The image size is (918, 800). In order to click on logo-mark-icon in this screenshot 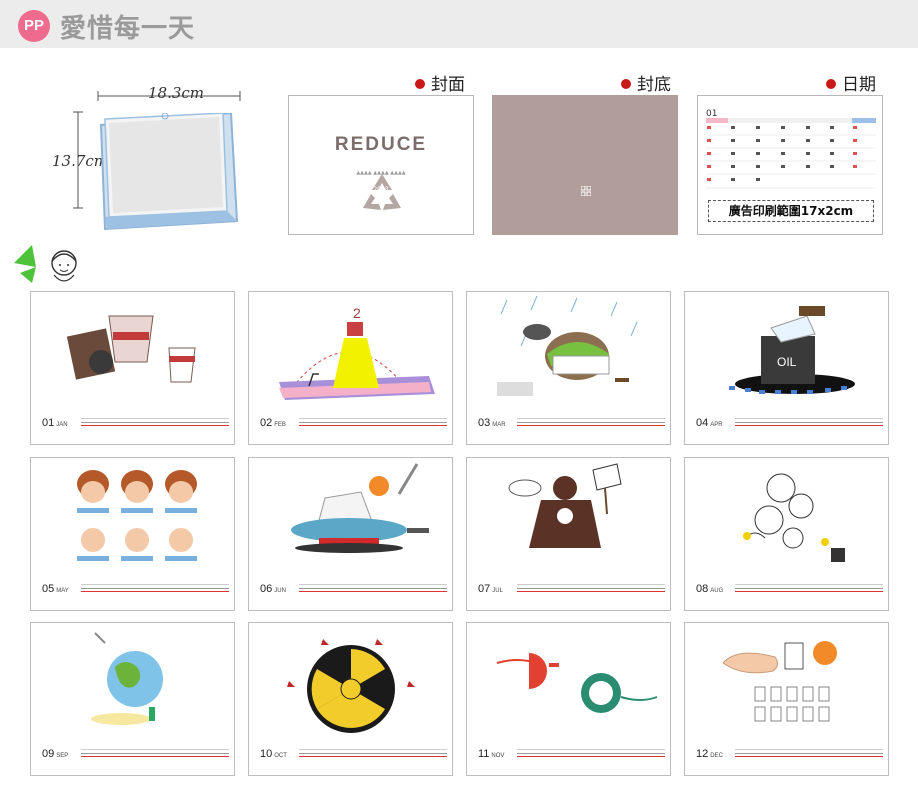, I will do `click(586, 191)`.